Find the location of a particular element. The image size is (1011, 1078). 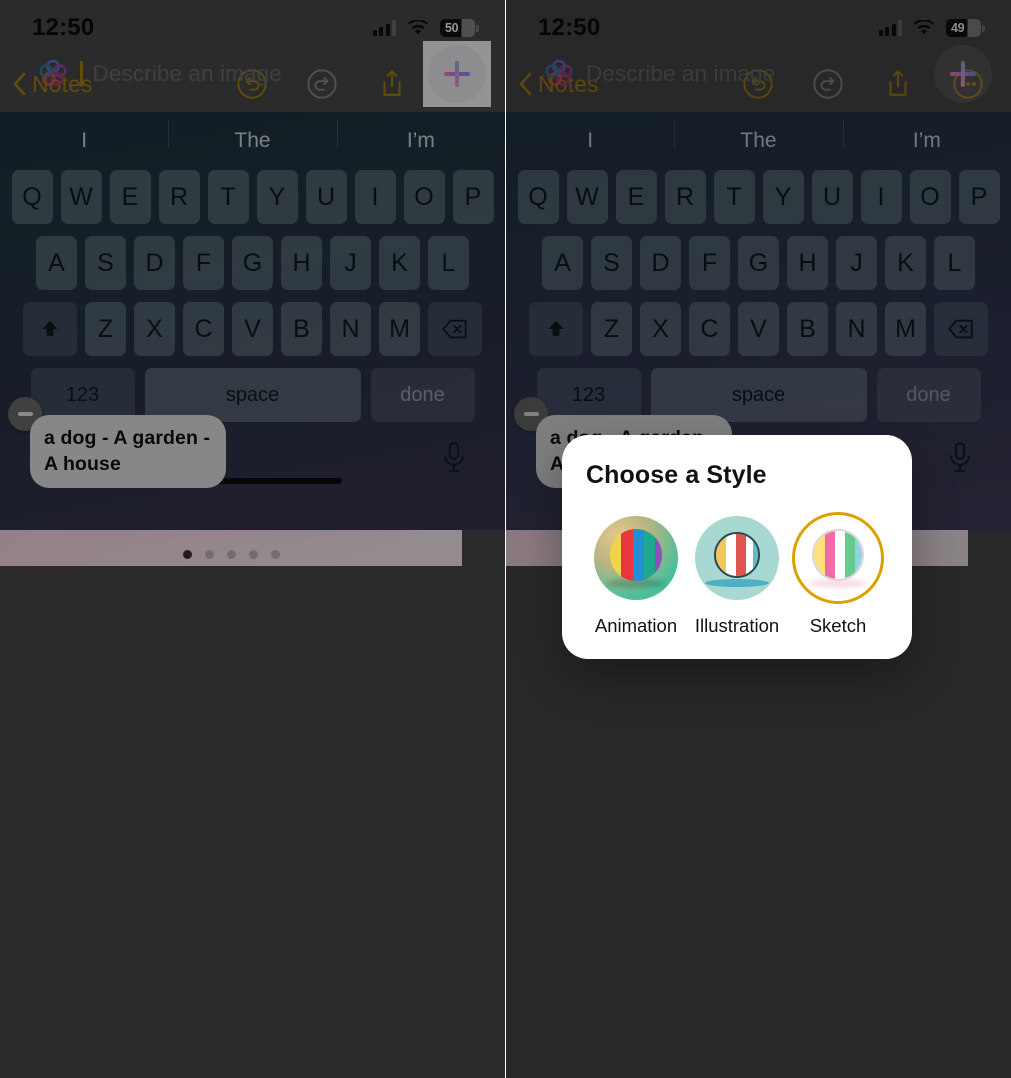

add-button-circle is located at coordinates (457, 74).